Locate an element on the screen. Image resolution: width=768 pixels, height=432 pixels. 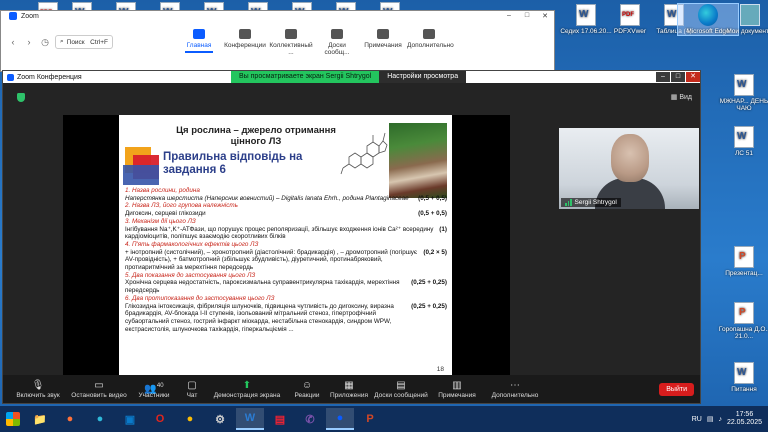
control-label: Реакции is located at coordinates (307, 395).